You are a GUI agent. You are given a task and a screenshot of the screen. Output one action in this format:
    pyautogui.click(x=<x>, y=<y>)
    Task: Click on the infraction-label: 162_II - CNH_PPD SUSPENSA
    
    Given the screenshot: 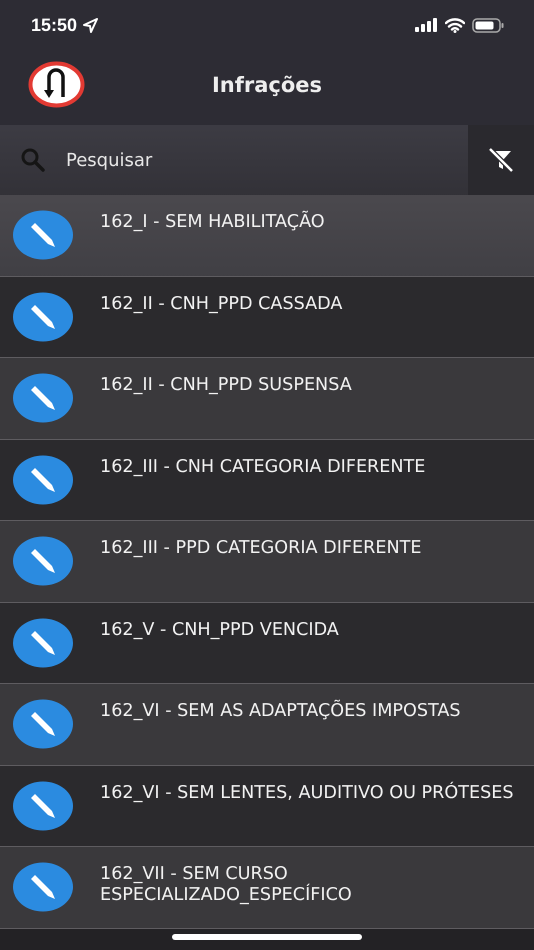 What is the action you would take?
    pyautogui.click(x=226, y=386)
    